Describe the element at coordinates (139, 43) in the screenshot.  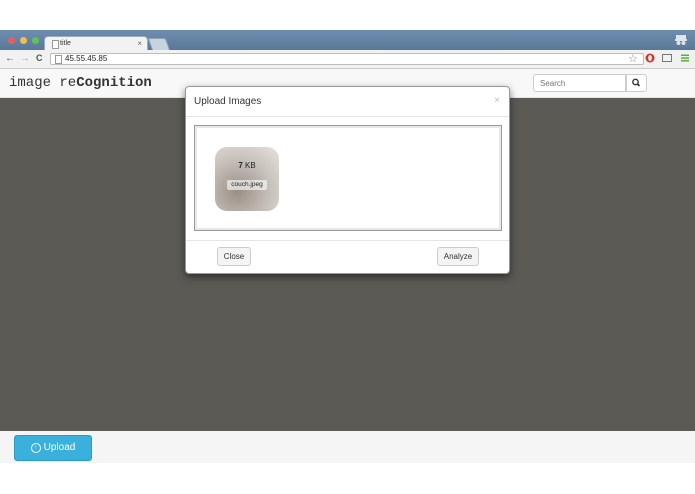
I see `tab-close-icon: ×` at that location.